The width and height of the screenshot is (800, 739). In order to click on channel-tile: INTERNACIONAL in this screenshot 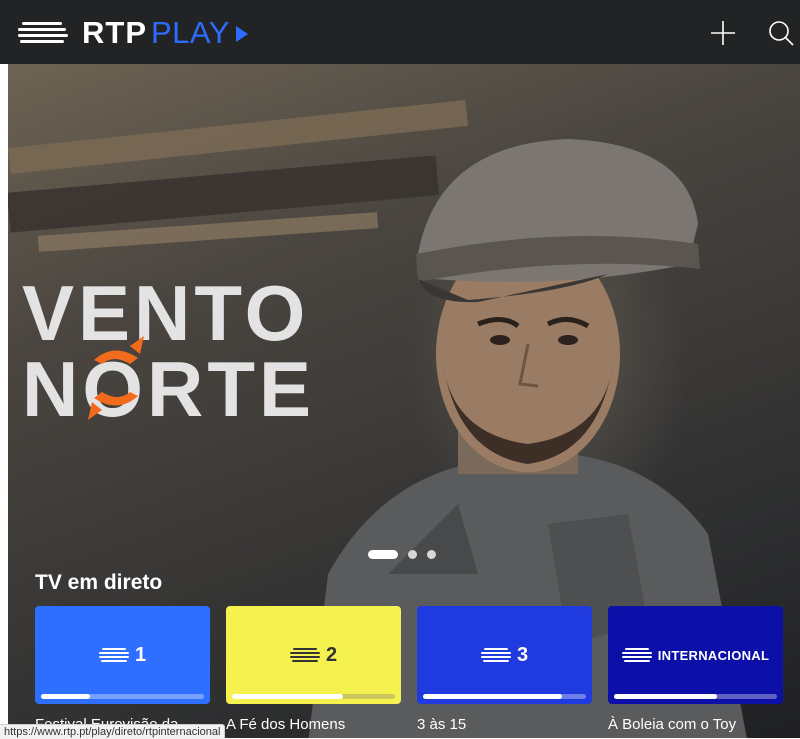, I will do `click(695, 655)`.